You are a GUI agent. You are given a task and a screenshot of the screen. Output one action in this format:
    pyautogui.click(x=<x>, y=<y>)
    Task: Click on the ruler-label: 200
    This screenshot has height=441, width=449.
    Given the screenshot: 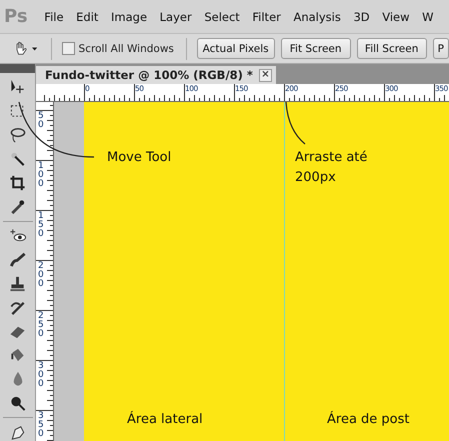 What is the action you would take?
    pyautogui.click(x=41, y=275)
    